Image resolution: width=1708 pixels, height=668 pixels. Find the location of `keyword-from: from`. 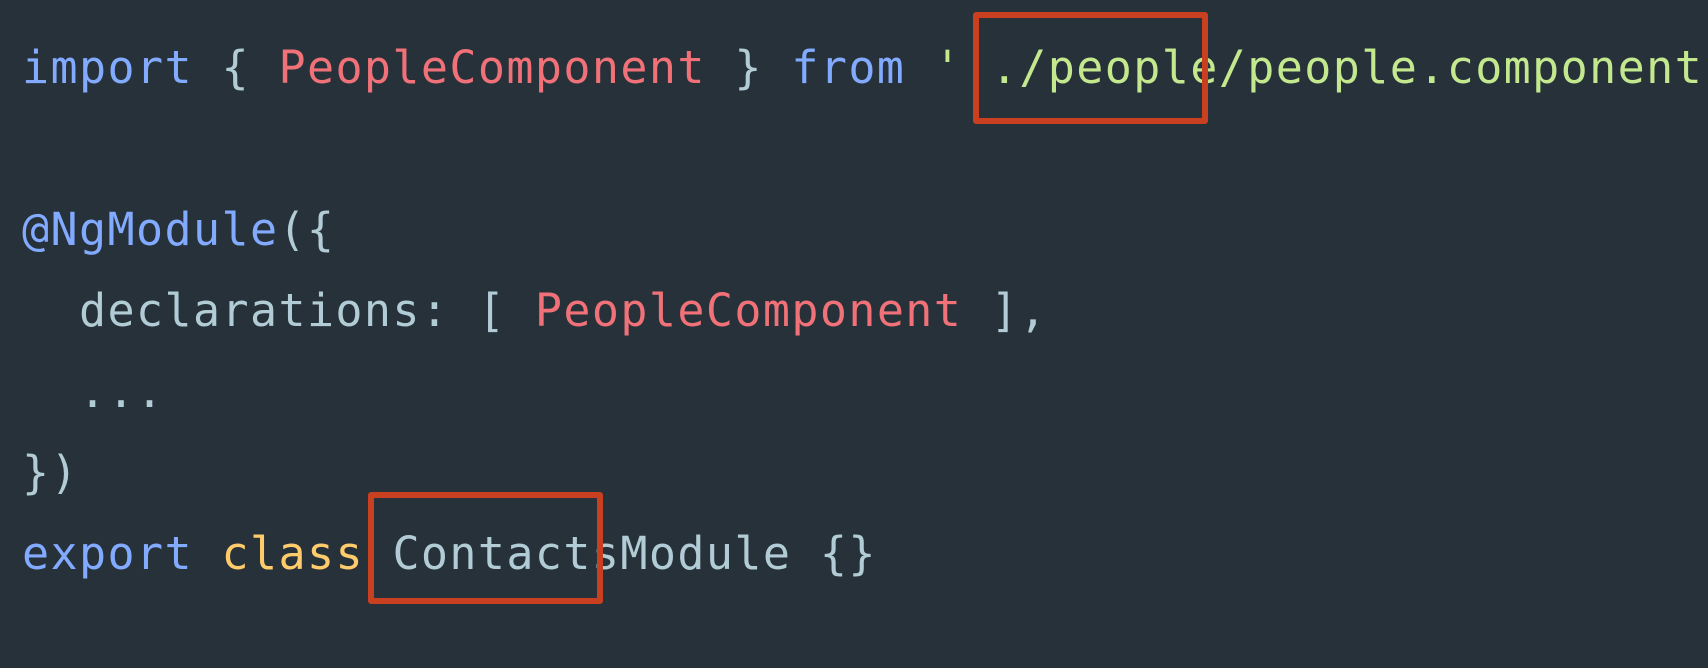

keyword-from: from is located at coordinates (848, 67).